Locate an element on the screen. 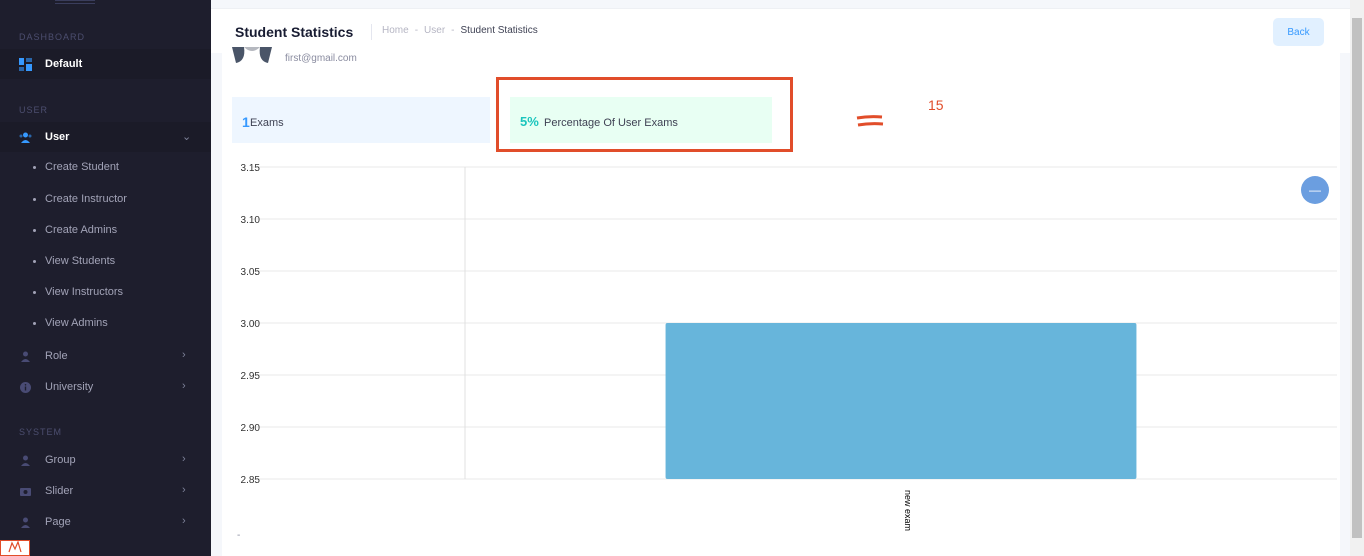 This screenshot has width=1364, height=556. sidebar-subitem-label: Create Admins is located at coordinates (81, 230).